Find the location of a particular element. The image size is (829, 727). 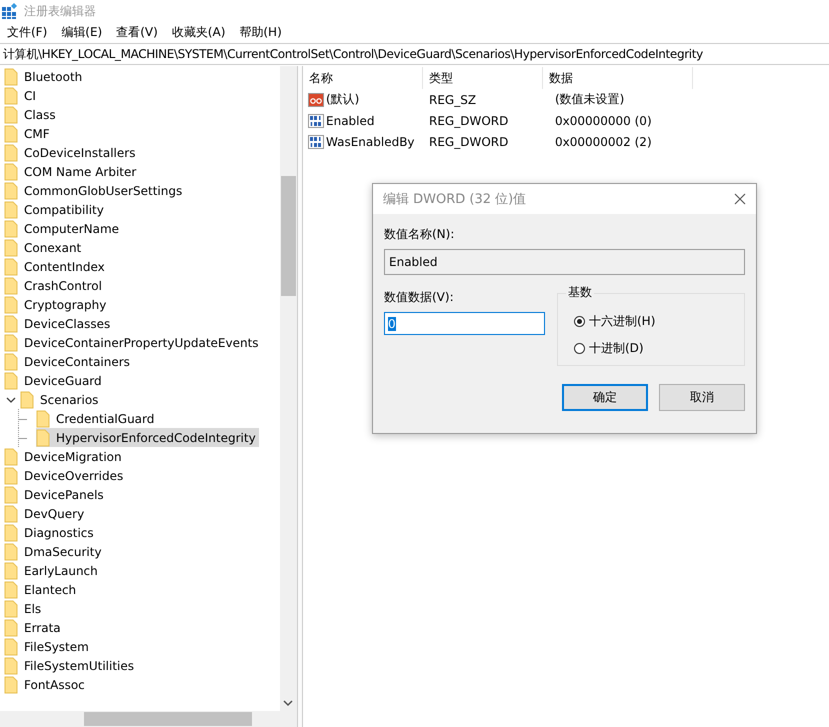

field-label: 数值数据(V): is located at coordinates (419, 297).